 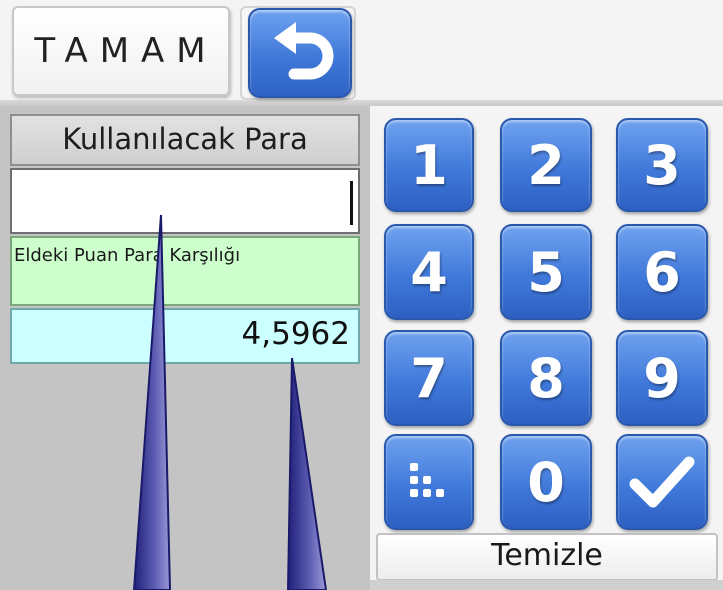 What do you see at coordinates (185, 140) in the screenshot?
I see `amount-header-label: Kullanılacak Para` at bounding box center [185, 140].